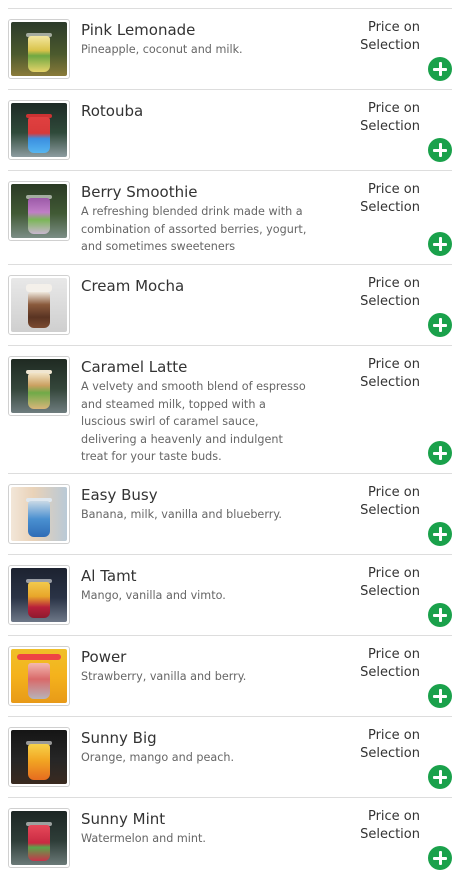 The image size is (468, 878). I want to click on item-name: Easy Busy, so click(119, 495).